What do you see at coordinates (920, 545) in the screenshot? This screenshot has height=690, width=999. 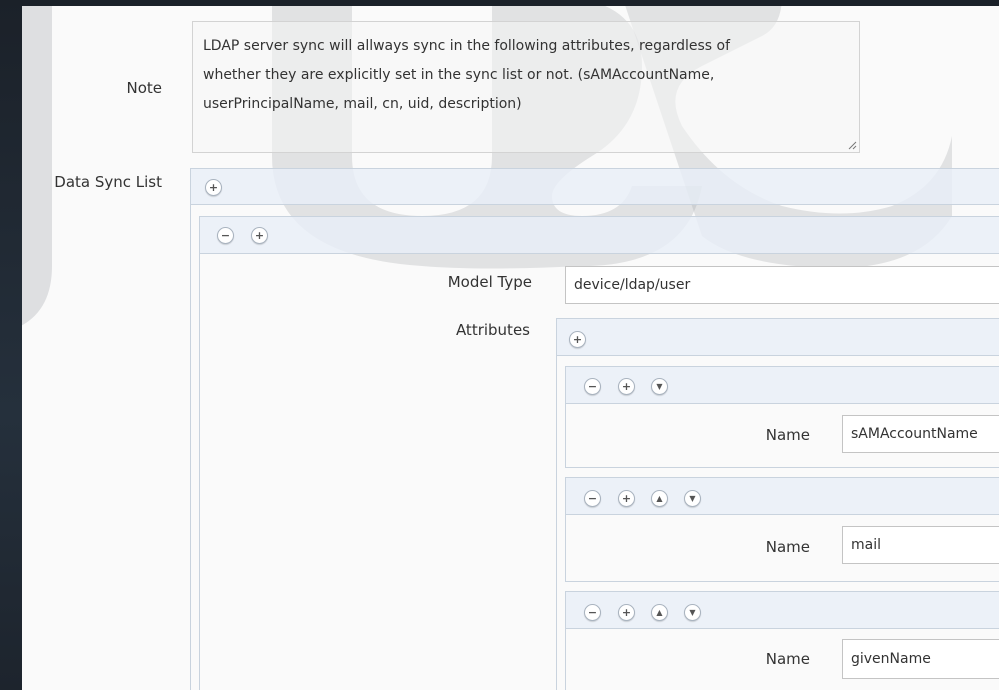 I see `attribute-name-field: mail` at bounding box center [920, 545].